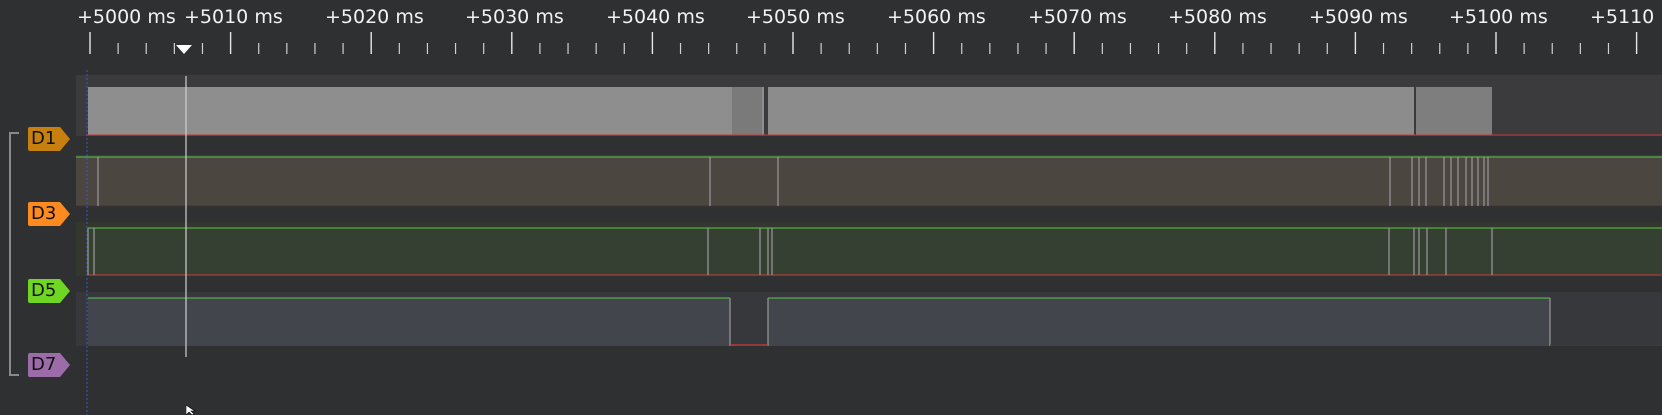 The width and height of the screenshot is (1662, 415). Describe the element at coordinates (869, 181) in the screenshot. I see `d3-high-region` at that location.